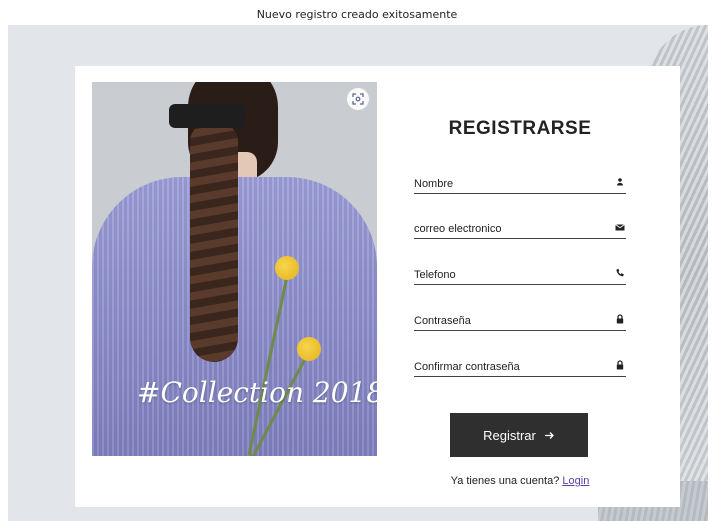 The image size is (714, 521). Describe the element at coordinates (214, 242) in the screenshot. I see `hero-hair` at that location.